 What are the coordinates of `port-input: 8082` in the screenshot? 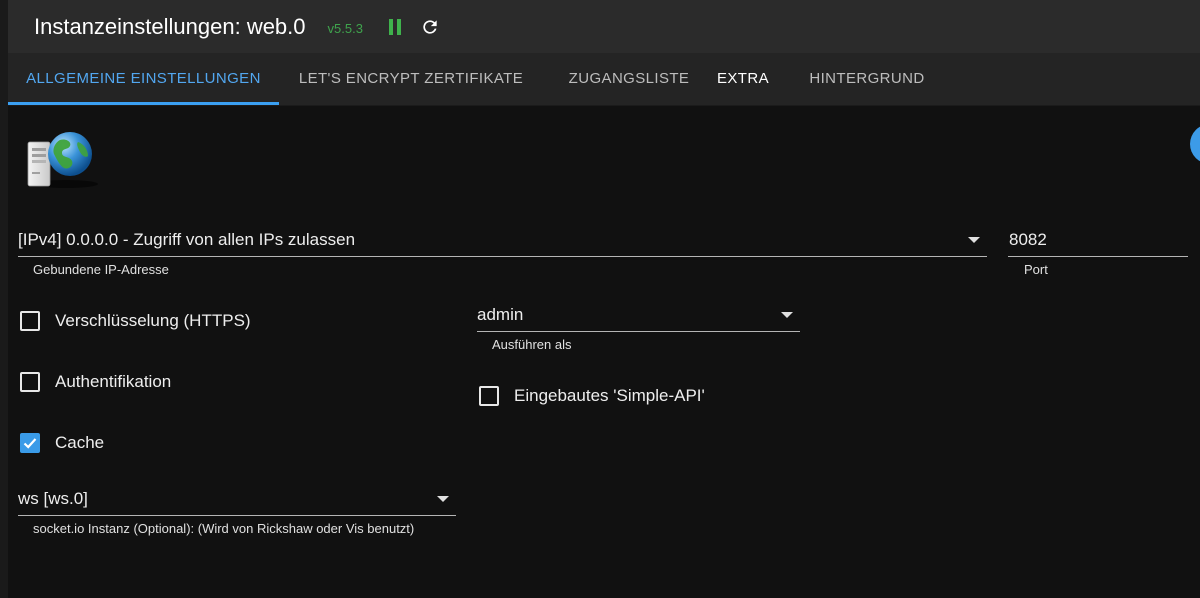 It's located at (1098, 239).